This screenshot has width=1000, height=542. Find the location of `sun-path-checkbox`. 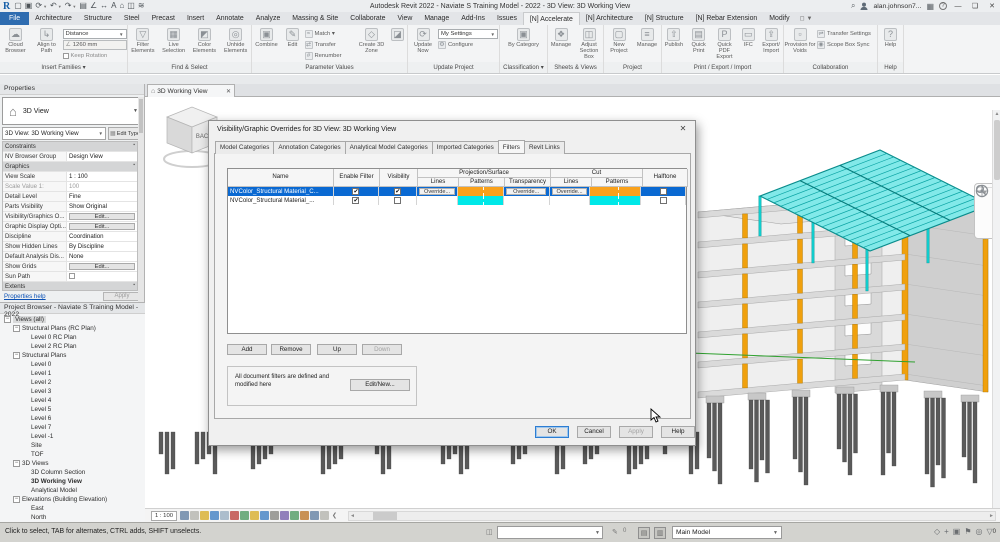

sun-path-checkbox is located at coordinates (72, 276).